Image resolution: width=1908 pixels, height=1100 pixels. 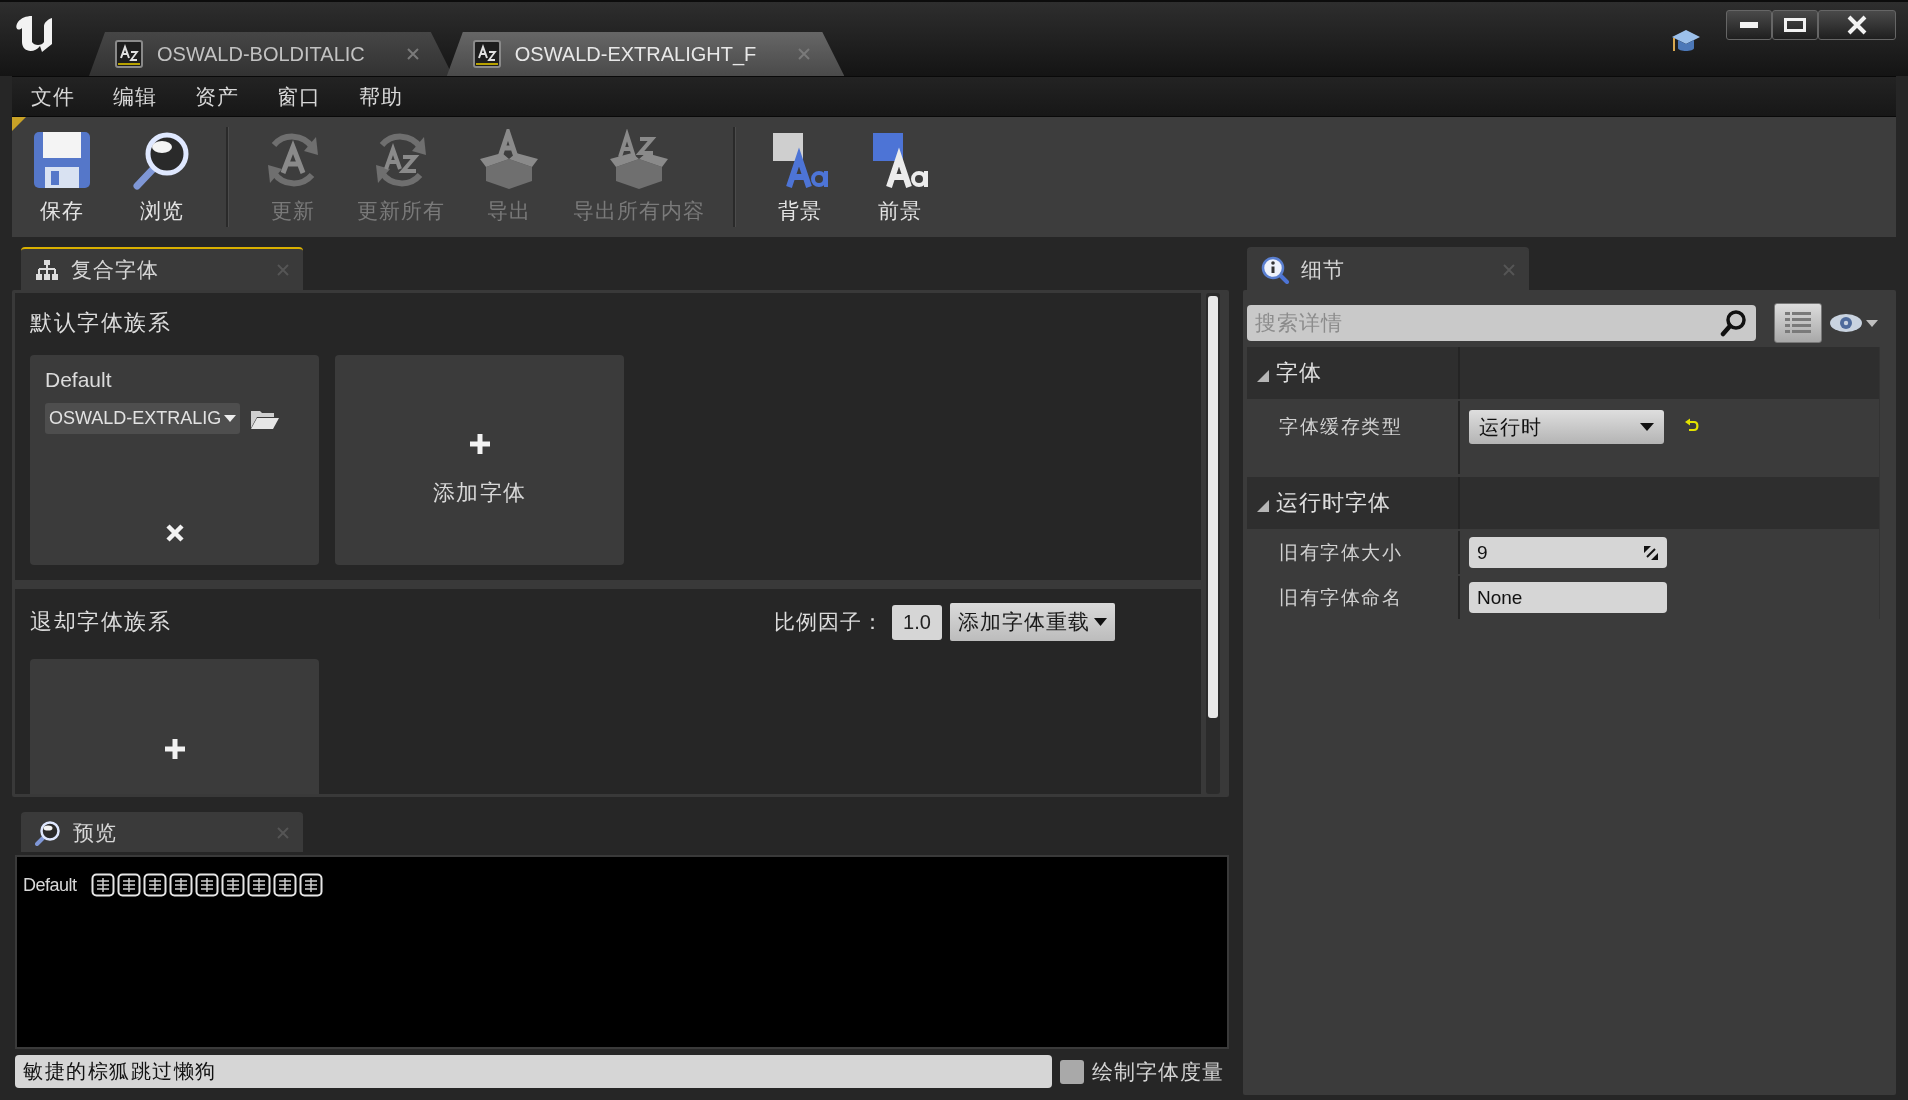 What do you see at coordinates (645, 54) in the screenshot?
I see `document-tab: OSWALD-EXTRALIGHT_F` at bounding box center [645, 54].